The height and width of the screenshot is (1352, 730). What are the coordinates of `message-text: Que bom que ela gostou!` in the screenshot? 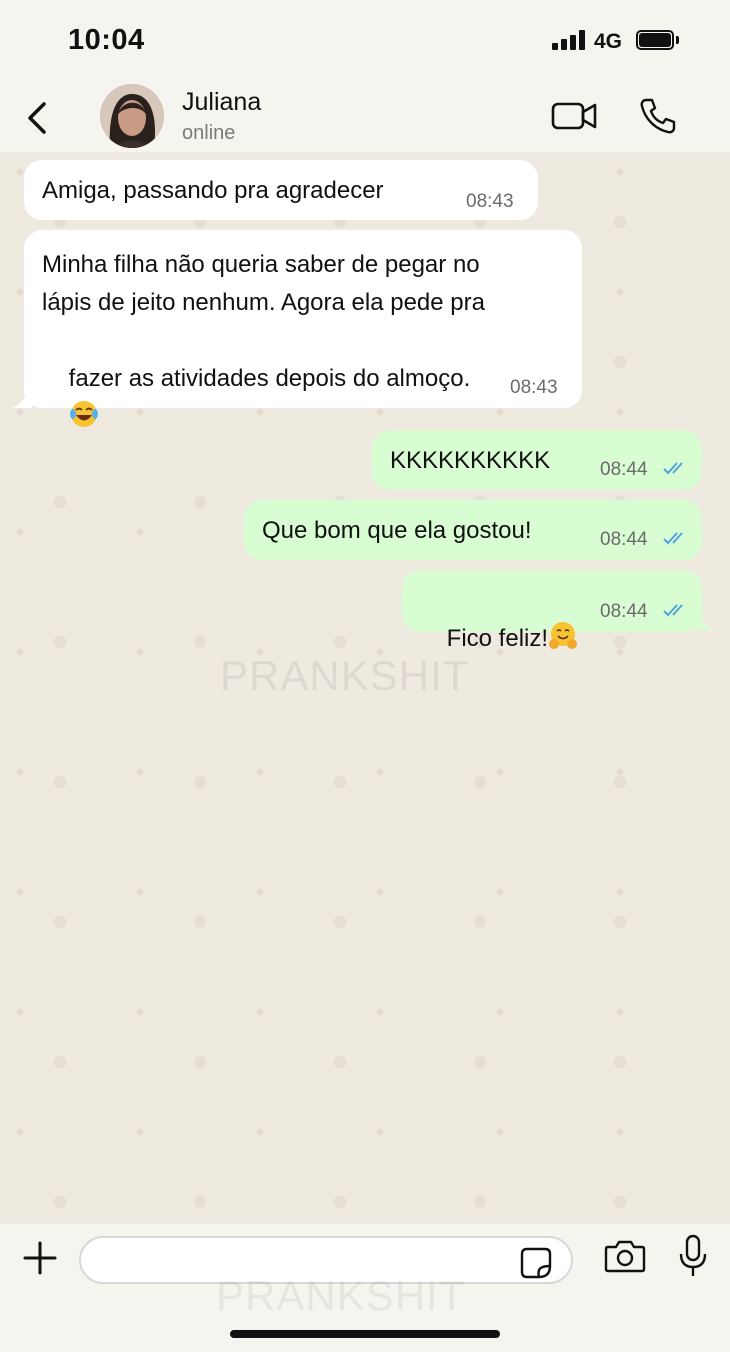 It's located at (397, 530).